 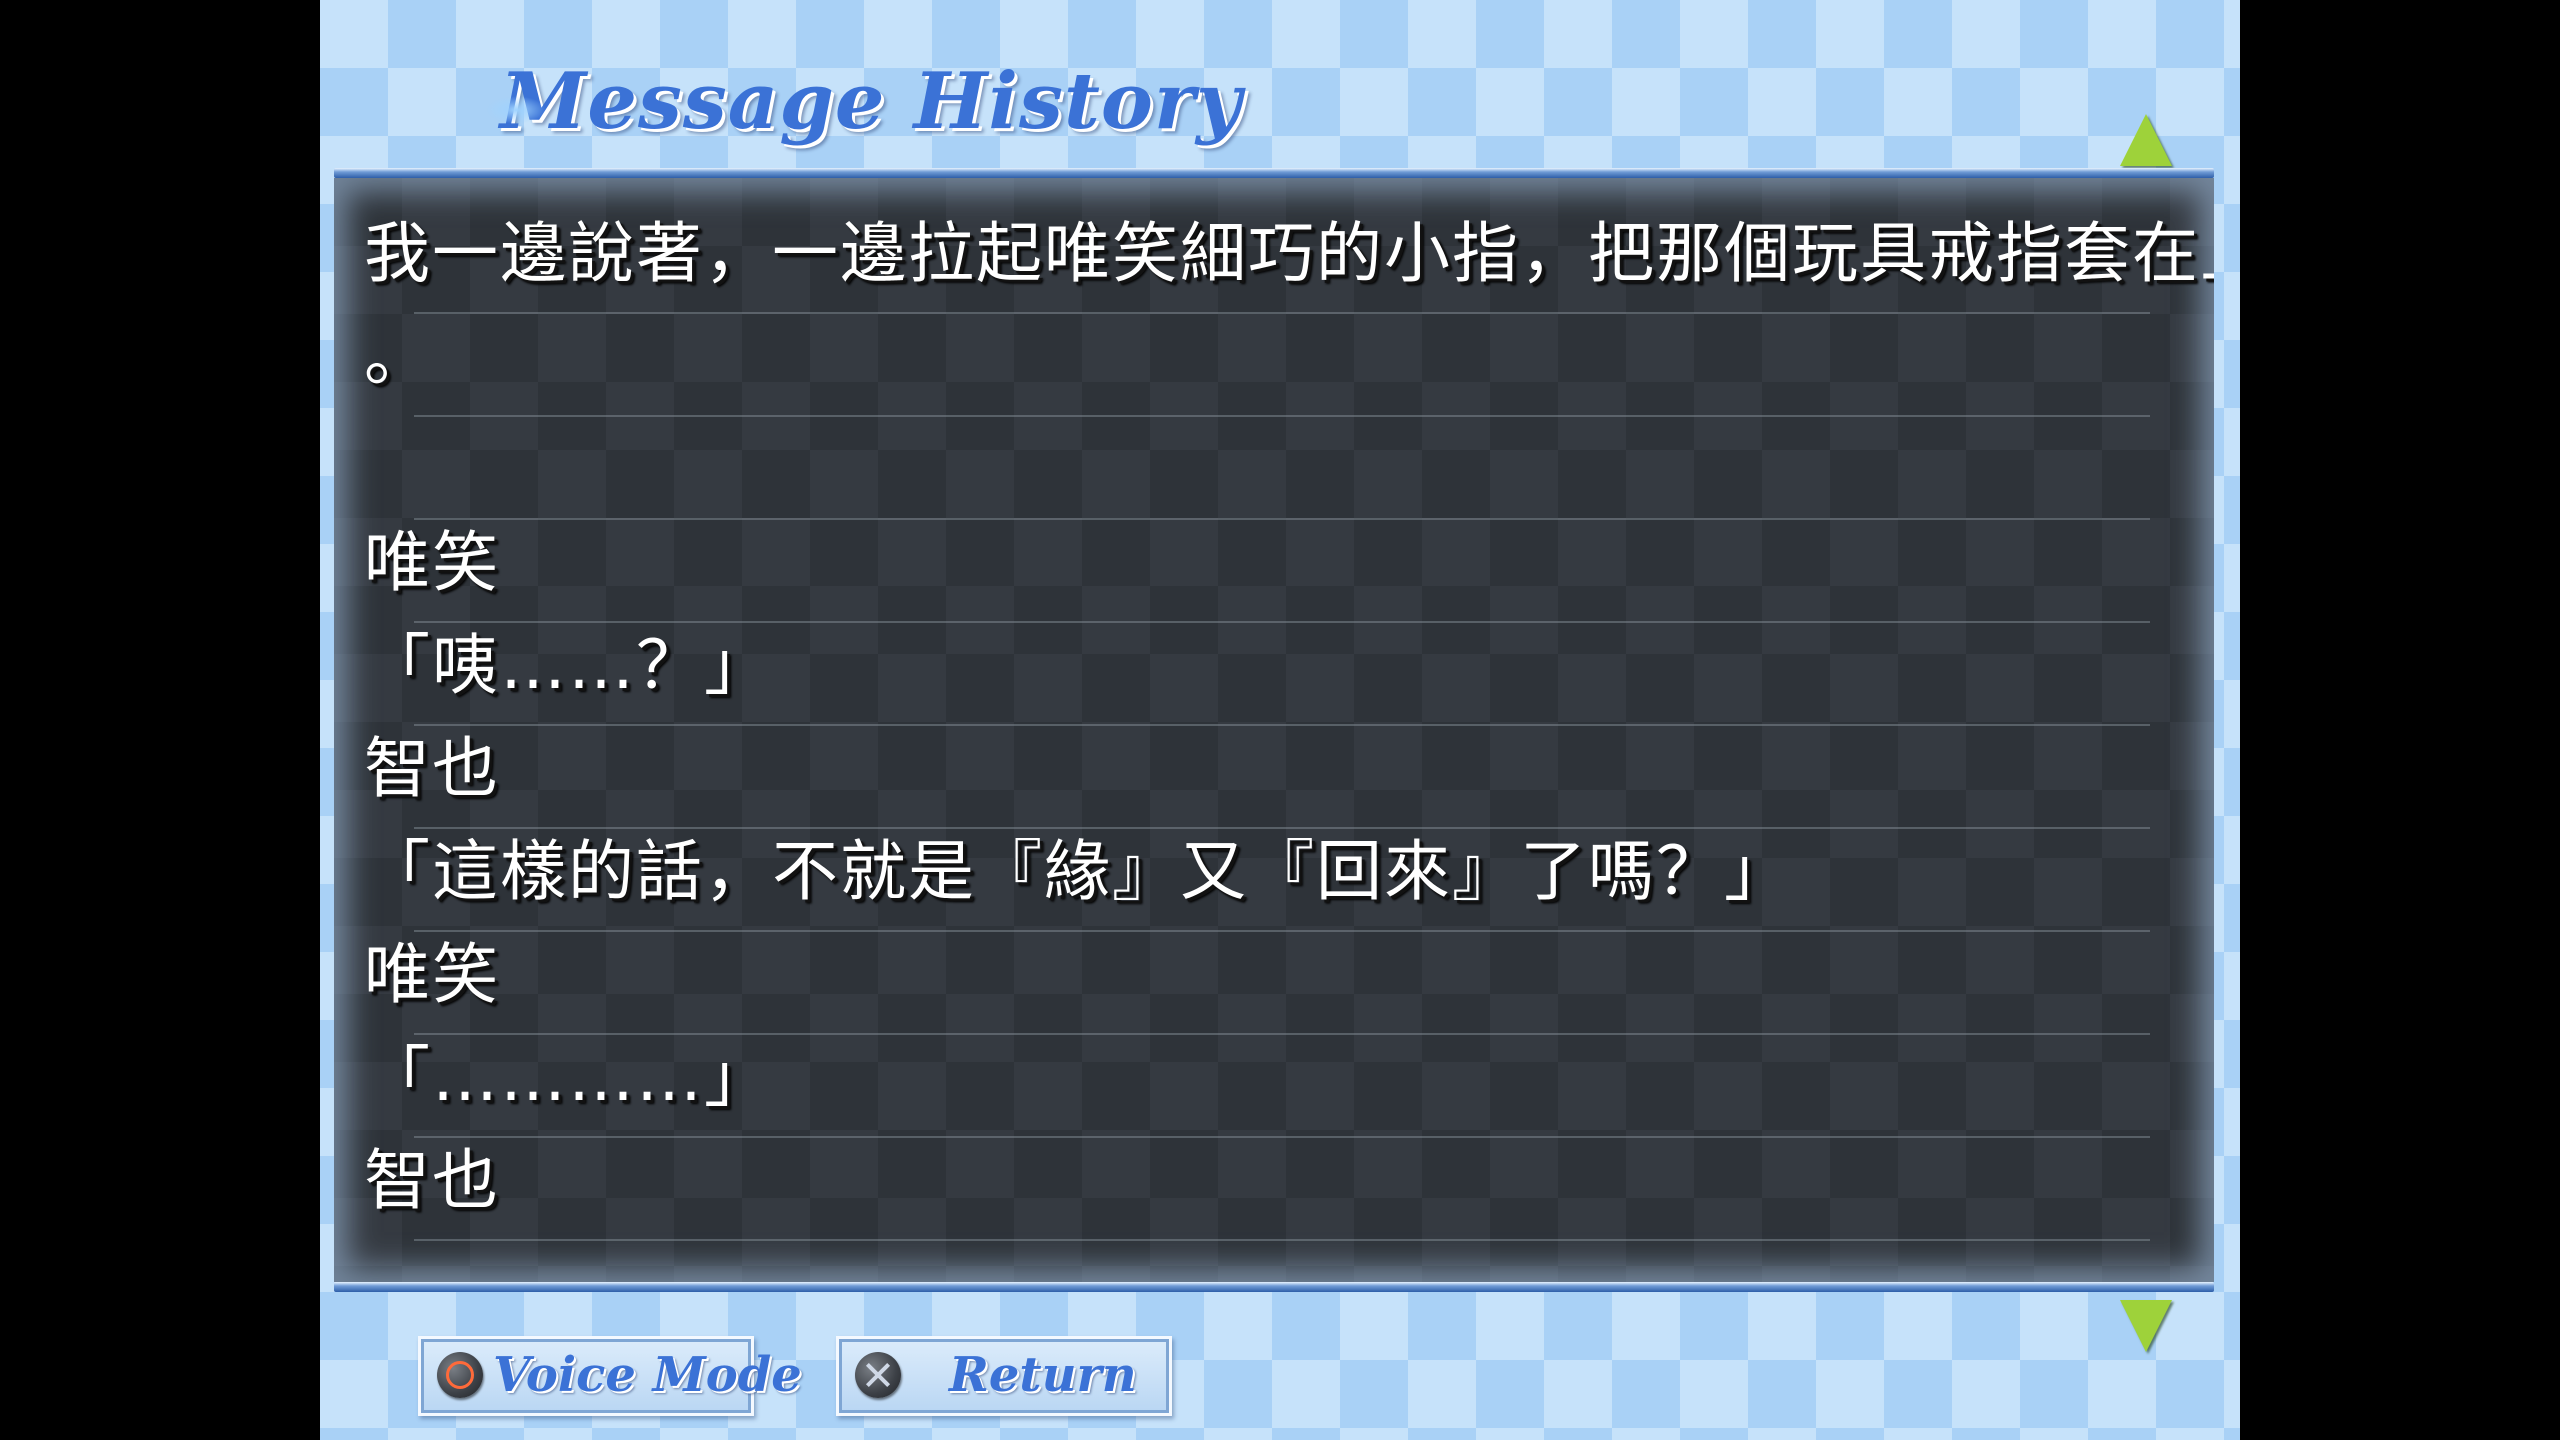 What do you see at coordinates (2146, 1326) in the screenshot?
I see `scroll-down-arrow-icon` at bounding box center [2146, 1326].